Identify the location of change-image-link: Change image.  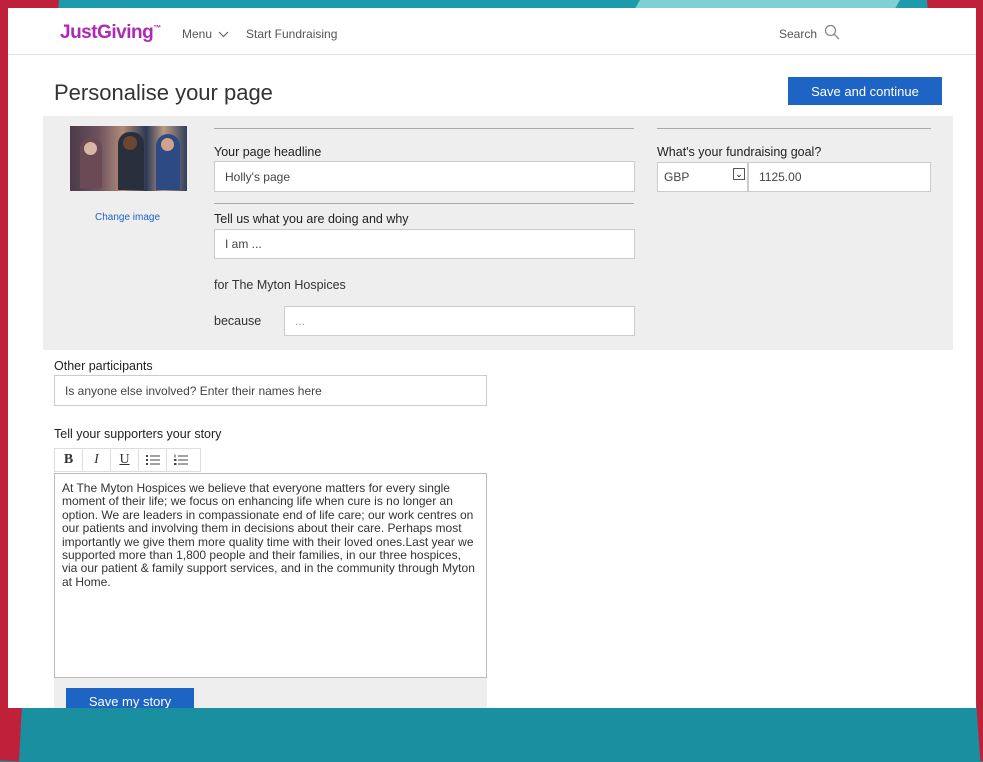
(127, 217).